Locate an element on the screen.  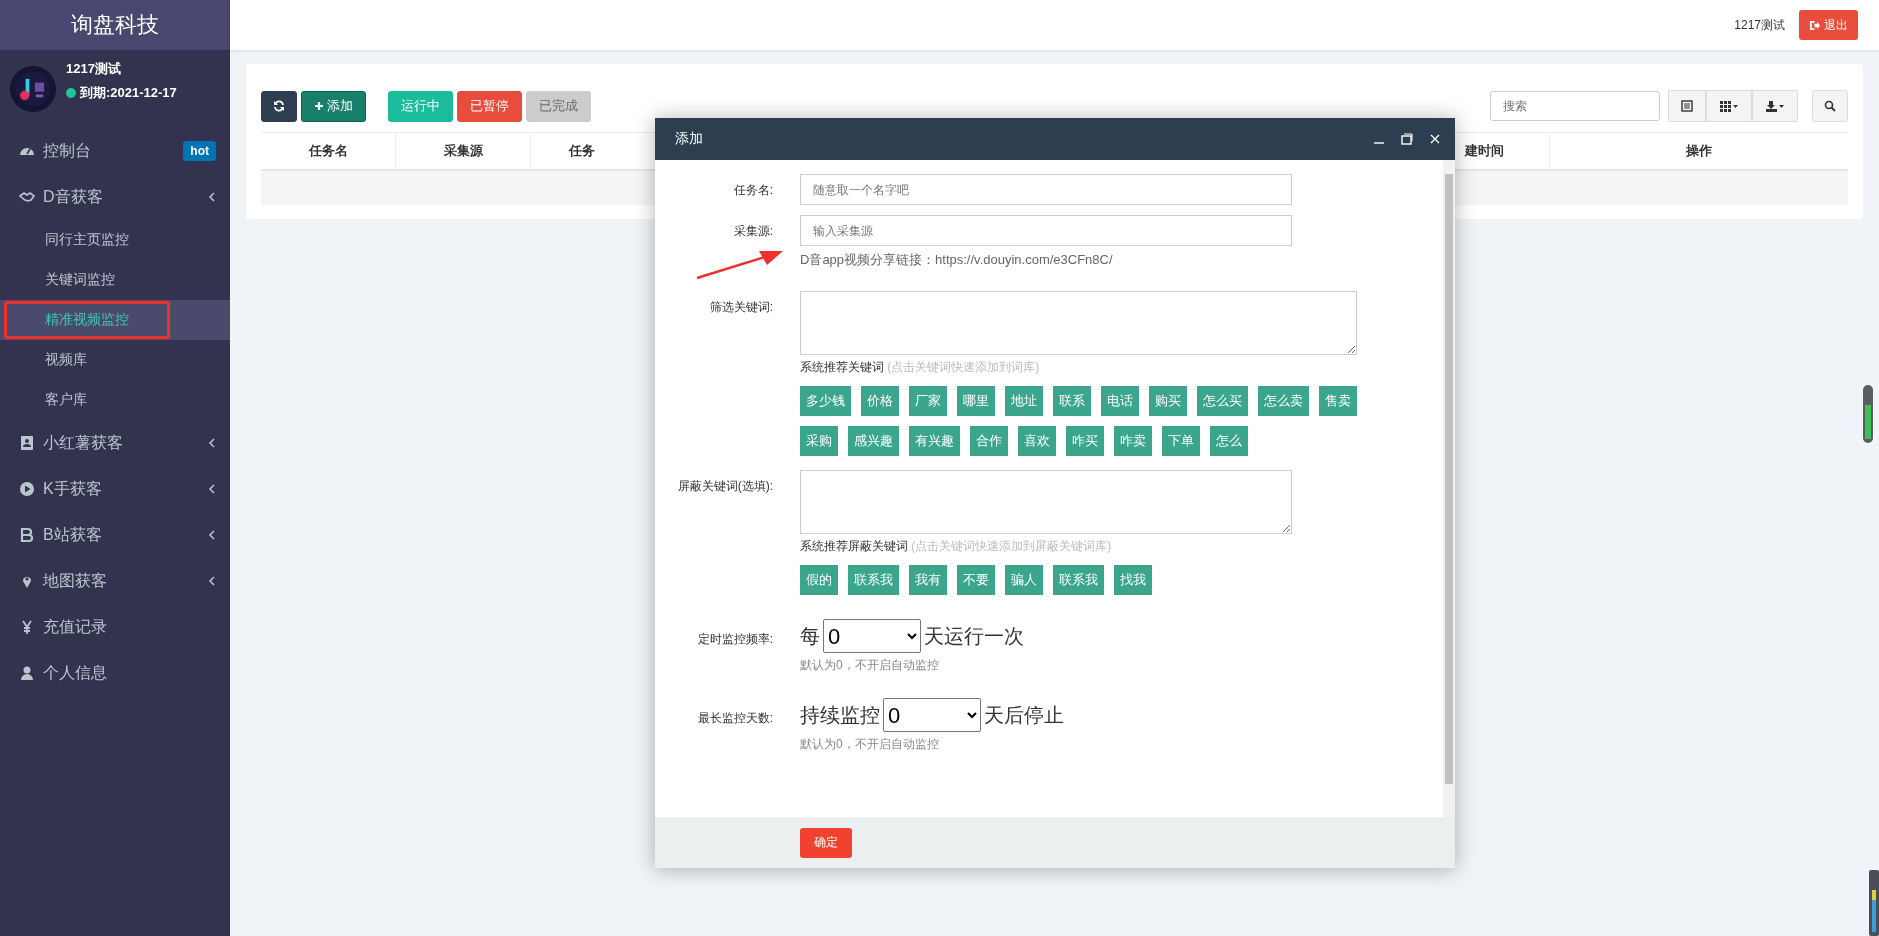
suggest-note: (点击关键词快速添加到词库) is located at coordinates (963, 367).